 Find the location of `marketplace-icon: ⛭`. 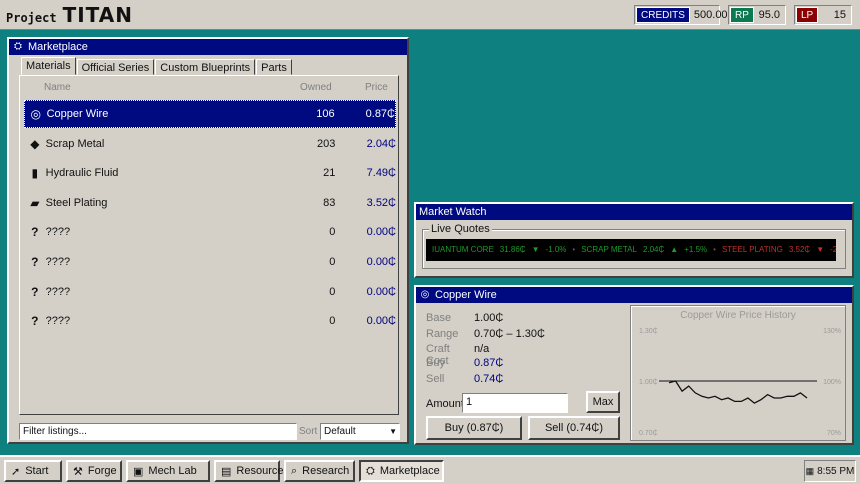

marketplace-icon: ⛭ is located at coordinates (370, 470).